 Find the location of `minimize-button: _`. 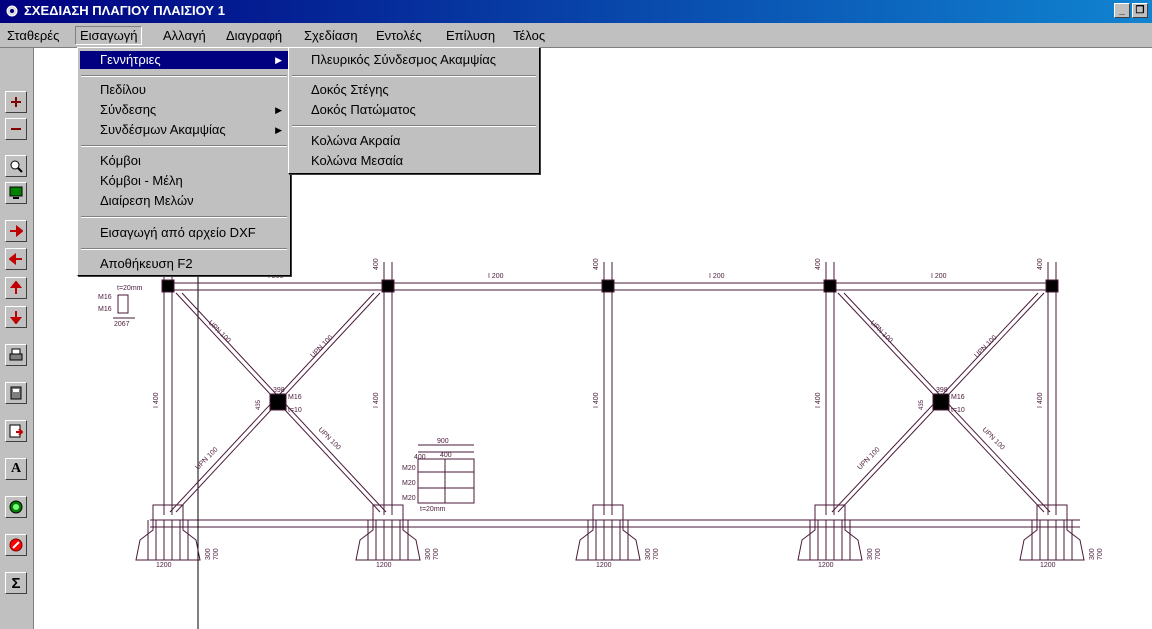

minimize-button: _ is located at coordinates (1122, 10).